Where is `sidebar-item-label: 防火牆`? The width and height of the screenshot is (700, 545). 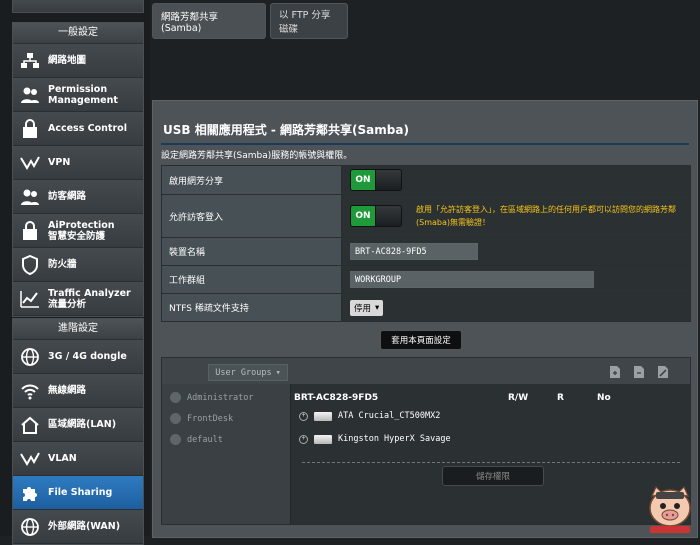
sidebar-item-label: 防火牆 is located at coordinates (62, 264).